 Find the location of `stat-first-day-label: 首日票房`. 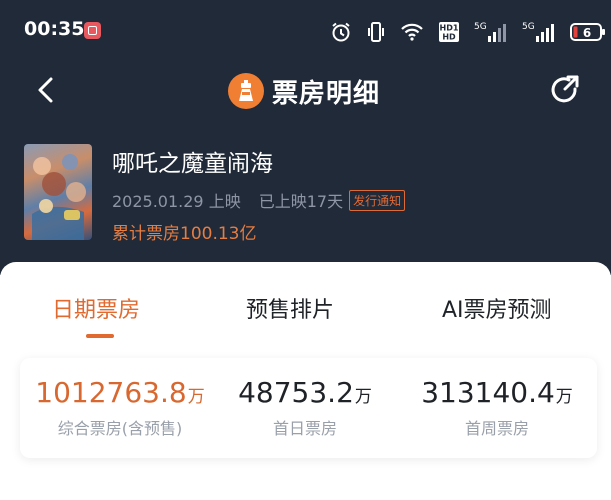

stat-first-day-label: 首日票房 is located at coordinates (304, 428).